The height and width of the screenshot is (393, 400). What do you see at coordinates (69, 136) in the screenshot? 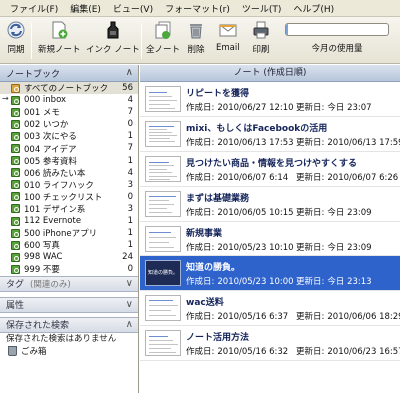
I see `notebook-item: 003 次にやる 1` at bounding box center [69, 136].